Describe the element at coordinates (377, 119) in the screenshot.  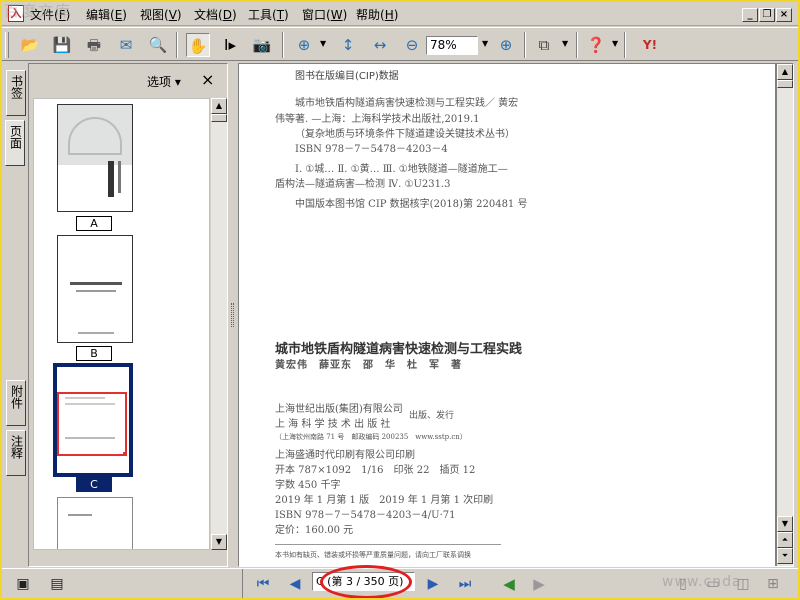
I see `cip-line: 伟等著. —上海：上海科学技术出版社,2019.1` at that location.